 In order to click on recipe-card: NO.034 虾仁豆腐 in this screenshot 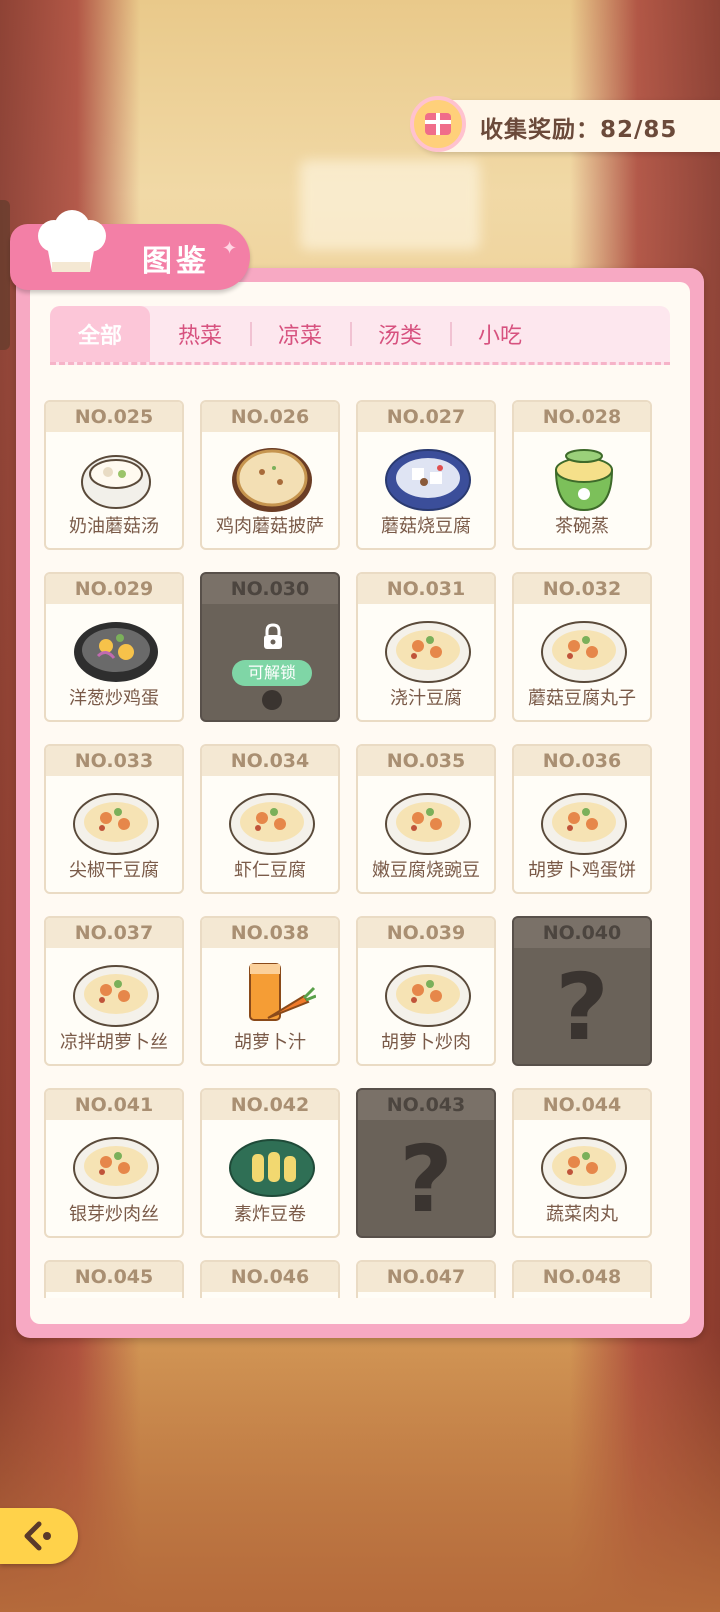, I will do `click(270, 819)`.